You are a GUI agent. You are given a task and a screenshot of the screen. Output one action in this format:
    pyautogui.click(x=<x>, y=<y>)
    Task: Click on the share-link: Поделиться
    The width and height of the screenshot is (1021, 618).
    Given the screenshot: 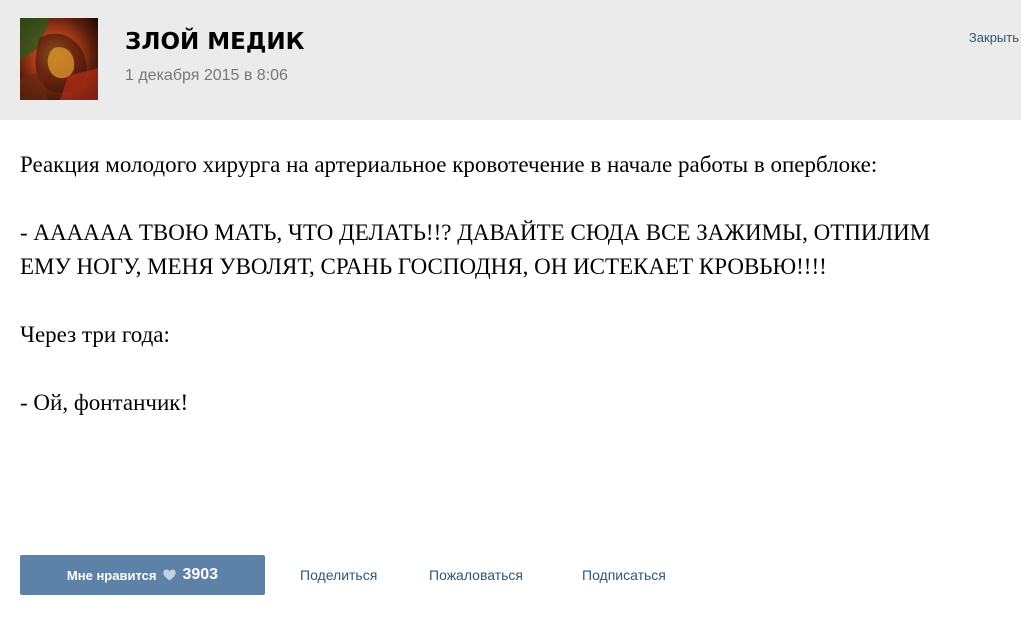 What is the action you would take?
    pyautogui.click(x=338, y=575)
    